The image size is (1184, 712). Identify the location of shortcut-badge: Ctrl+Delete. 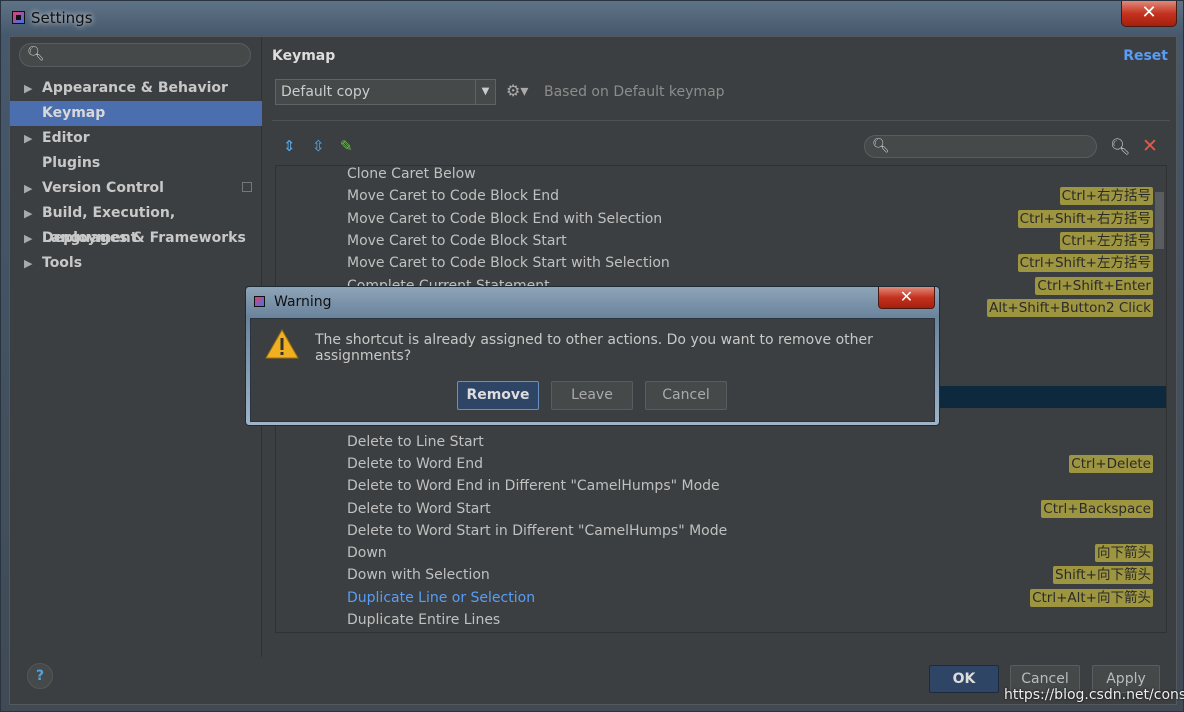
(1111, 463).